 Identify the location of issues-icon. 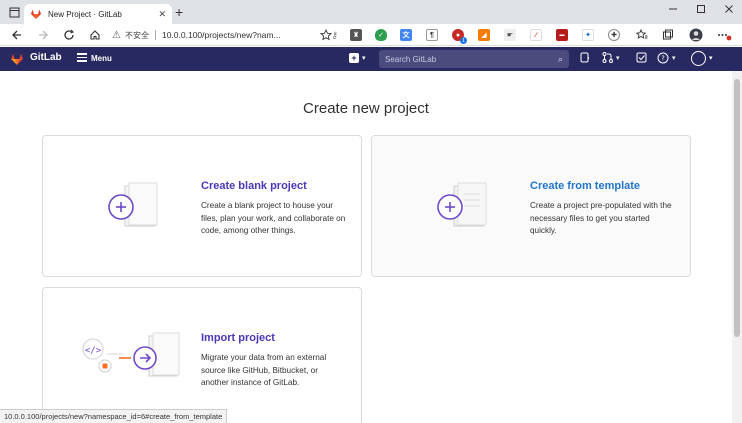
(585, 59).